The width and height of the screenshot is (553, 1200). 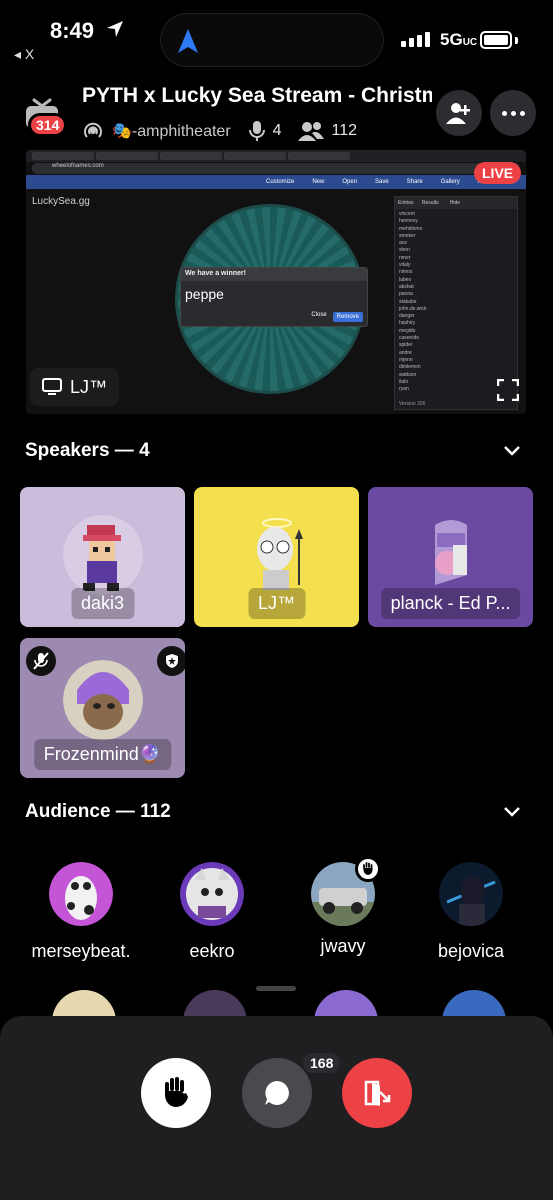 I want to click on entry-item: danger, so click(x=407, y=316).